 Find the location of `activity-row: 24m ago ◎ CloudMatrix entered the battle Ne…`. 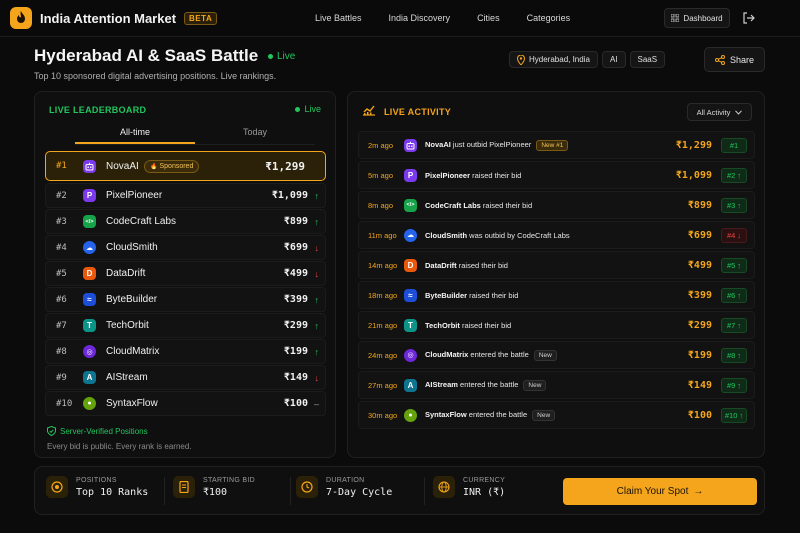

activity-row: 24m ago ◎ CloudMatrix entered the battle Ne… is located at coordinates (556, 355).